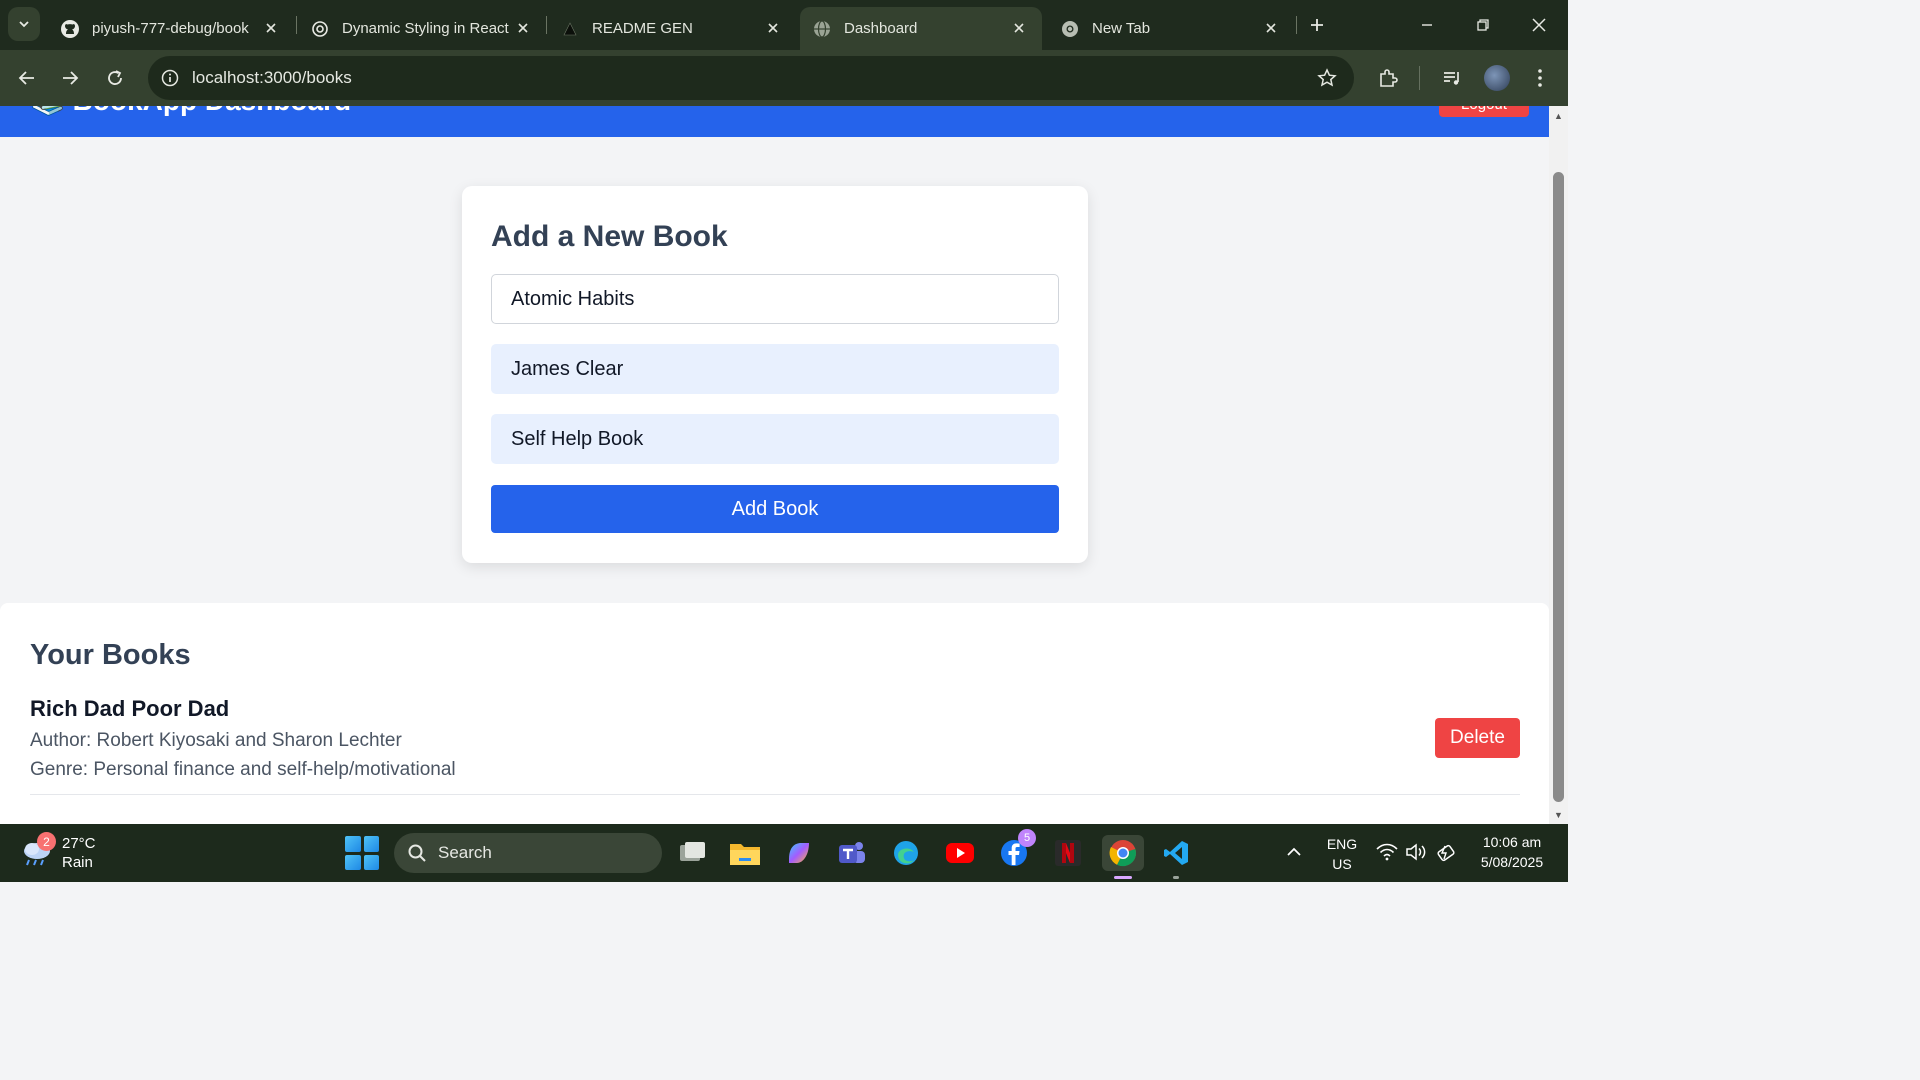 This screenshot has height=1080, width=1920. What do you see at coordinates (1327, 78) in the screenshot?
I see `bookmark-star-icon` at bounding box center [1327, 78].